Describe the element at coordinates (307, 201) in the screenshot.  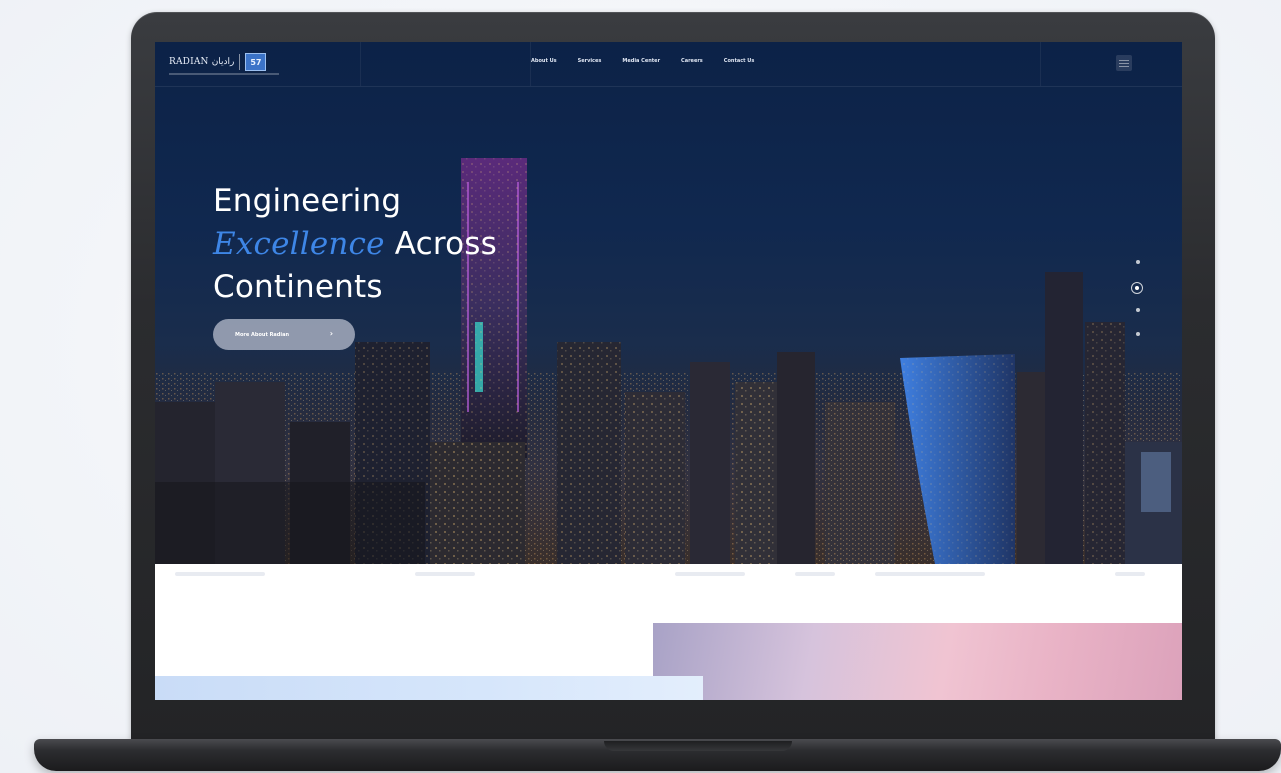
I see `headline-line-1: Engineering` at that location.